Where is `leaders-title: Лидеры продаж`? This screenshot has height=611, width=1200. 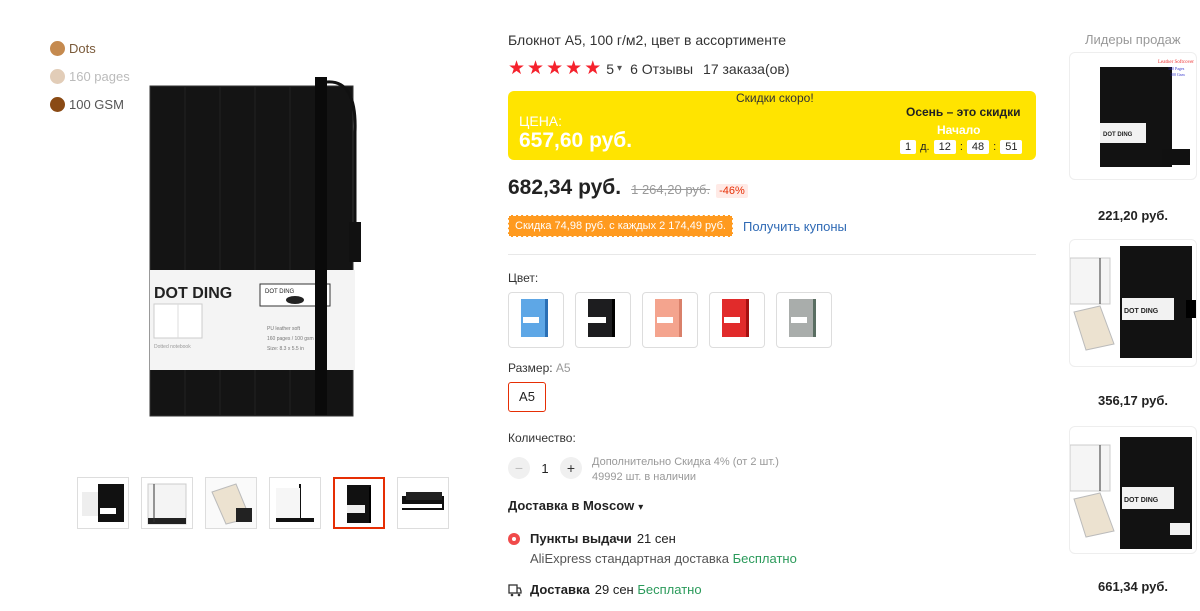 leaders-title: Лидеры продаж is located at coordinates (1133, 39).